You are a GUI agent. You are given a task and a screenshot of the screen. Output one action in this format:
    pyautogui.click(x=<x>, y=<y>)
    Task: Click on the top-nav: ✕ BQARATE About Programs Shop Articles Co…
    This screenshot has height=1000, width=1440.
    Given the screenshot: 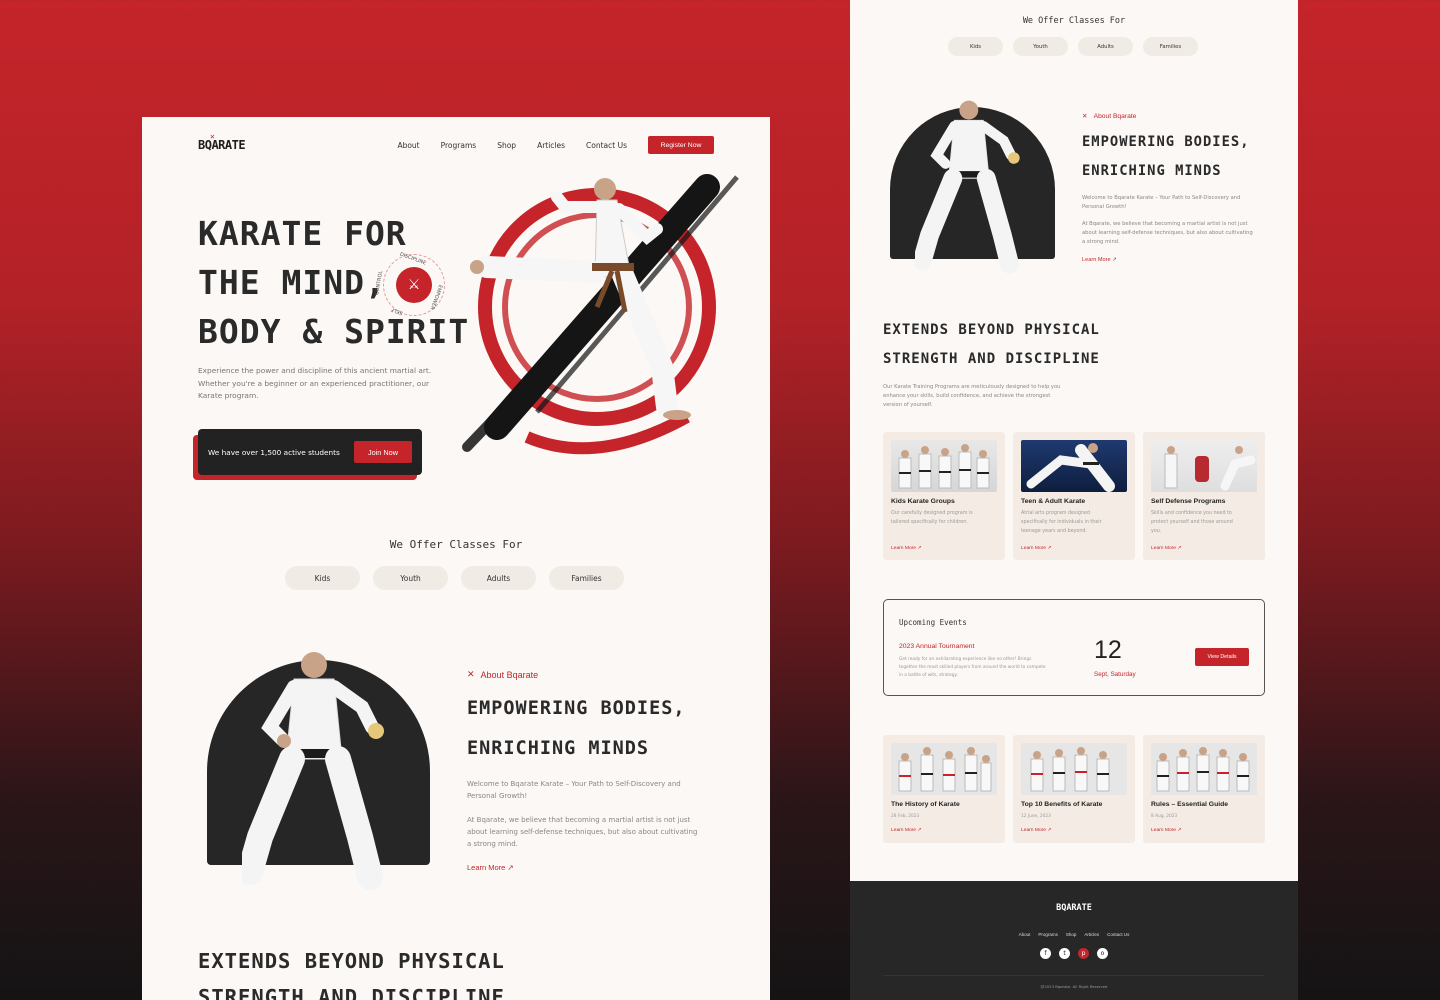 What is the action you would take?
    pyautogui.click(x=456, y=145)
    